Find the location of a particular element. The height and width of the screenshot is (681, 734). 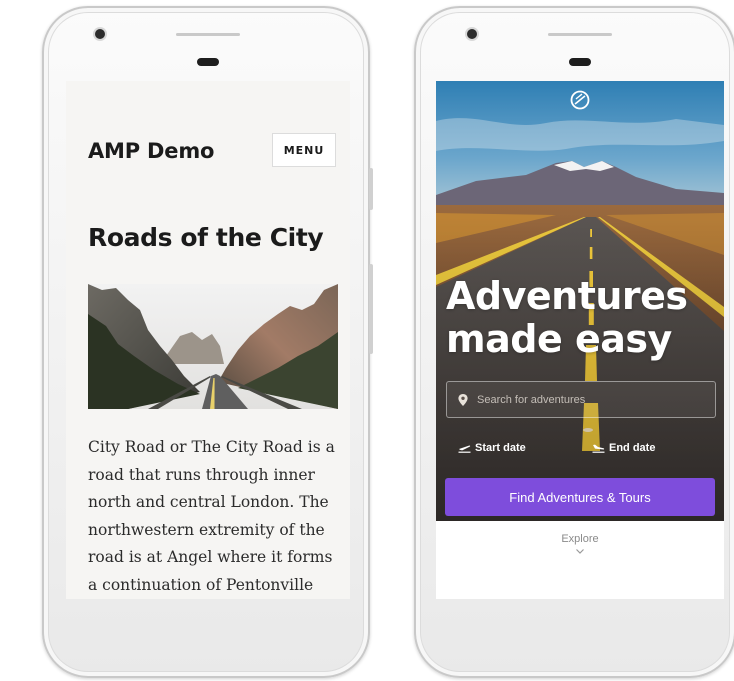

search-box is located at coordinates (581, 399).